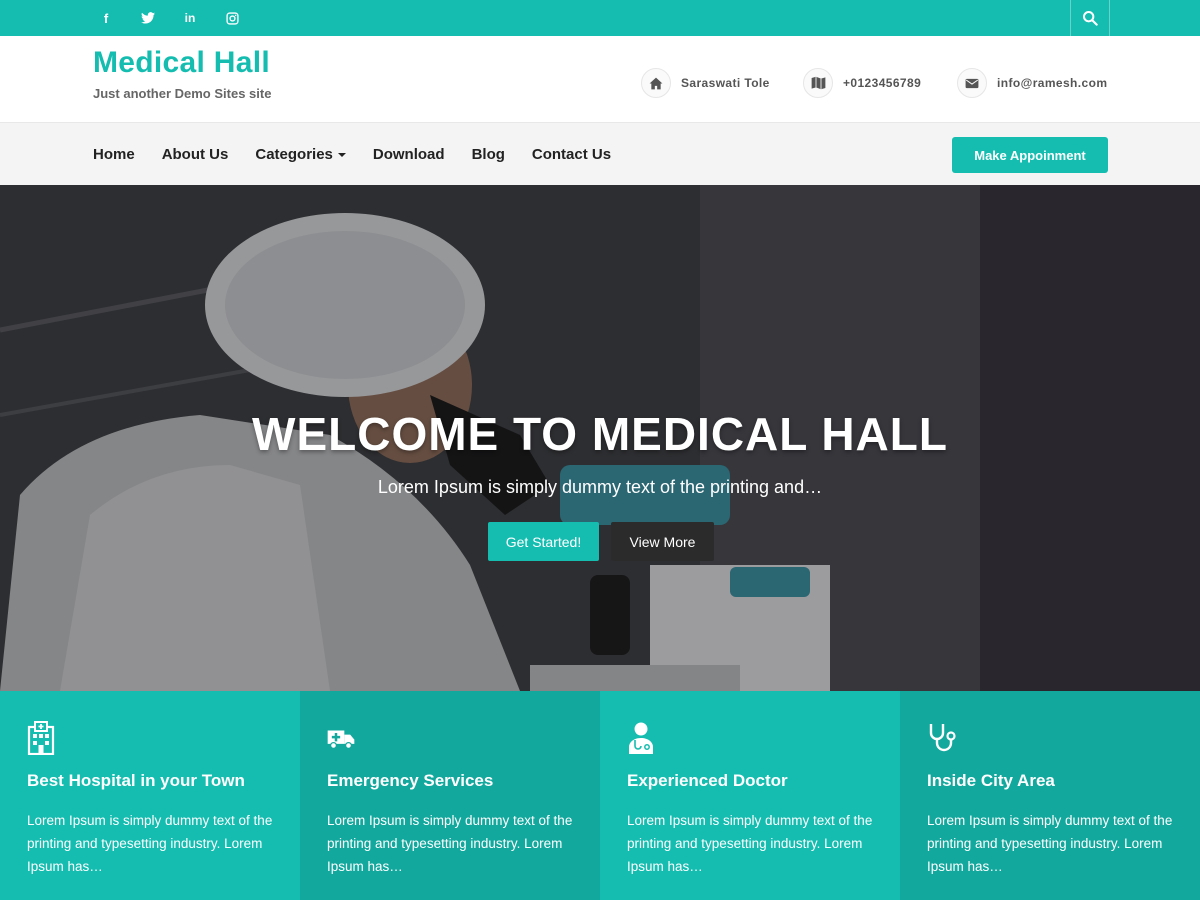  What do you see at coordinates (181, 63) in the screenshot?
I see `site-title: Medical Hall` at bounding box center [181, 63].